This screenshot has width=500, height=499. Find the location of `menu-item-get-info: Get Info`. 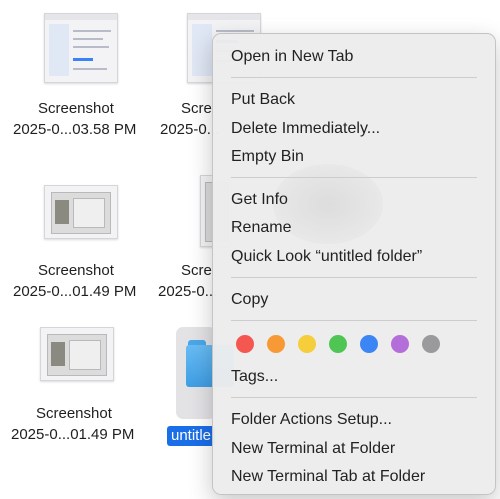

menu-item-get-info: Get Info is located at coordinates (259, 200).